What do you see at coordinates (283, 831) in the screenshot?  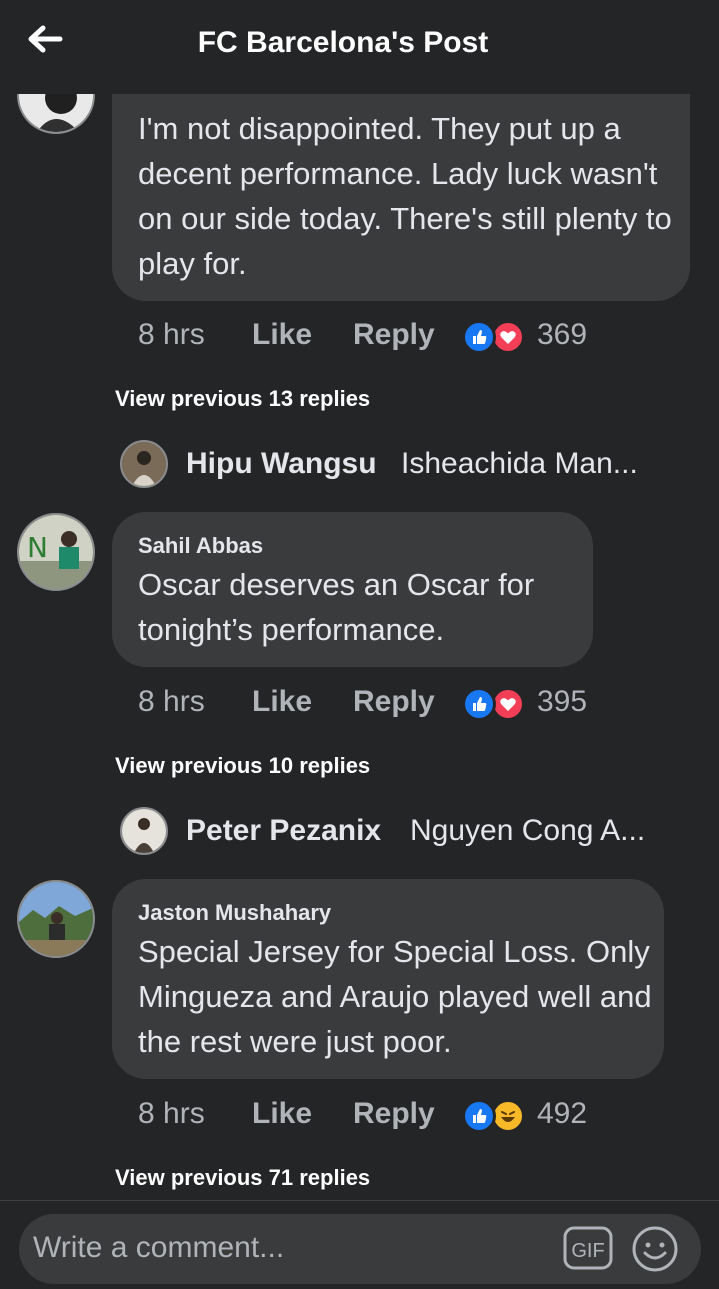 I see `reply-author: Peter Pezanix` at bounding box center [283, 831].